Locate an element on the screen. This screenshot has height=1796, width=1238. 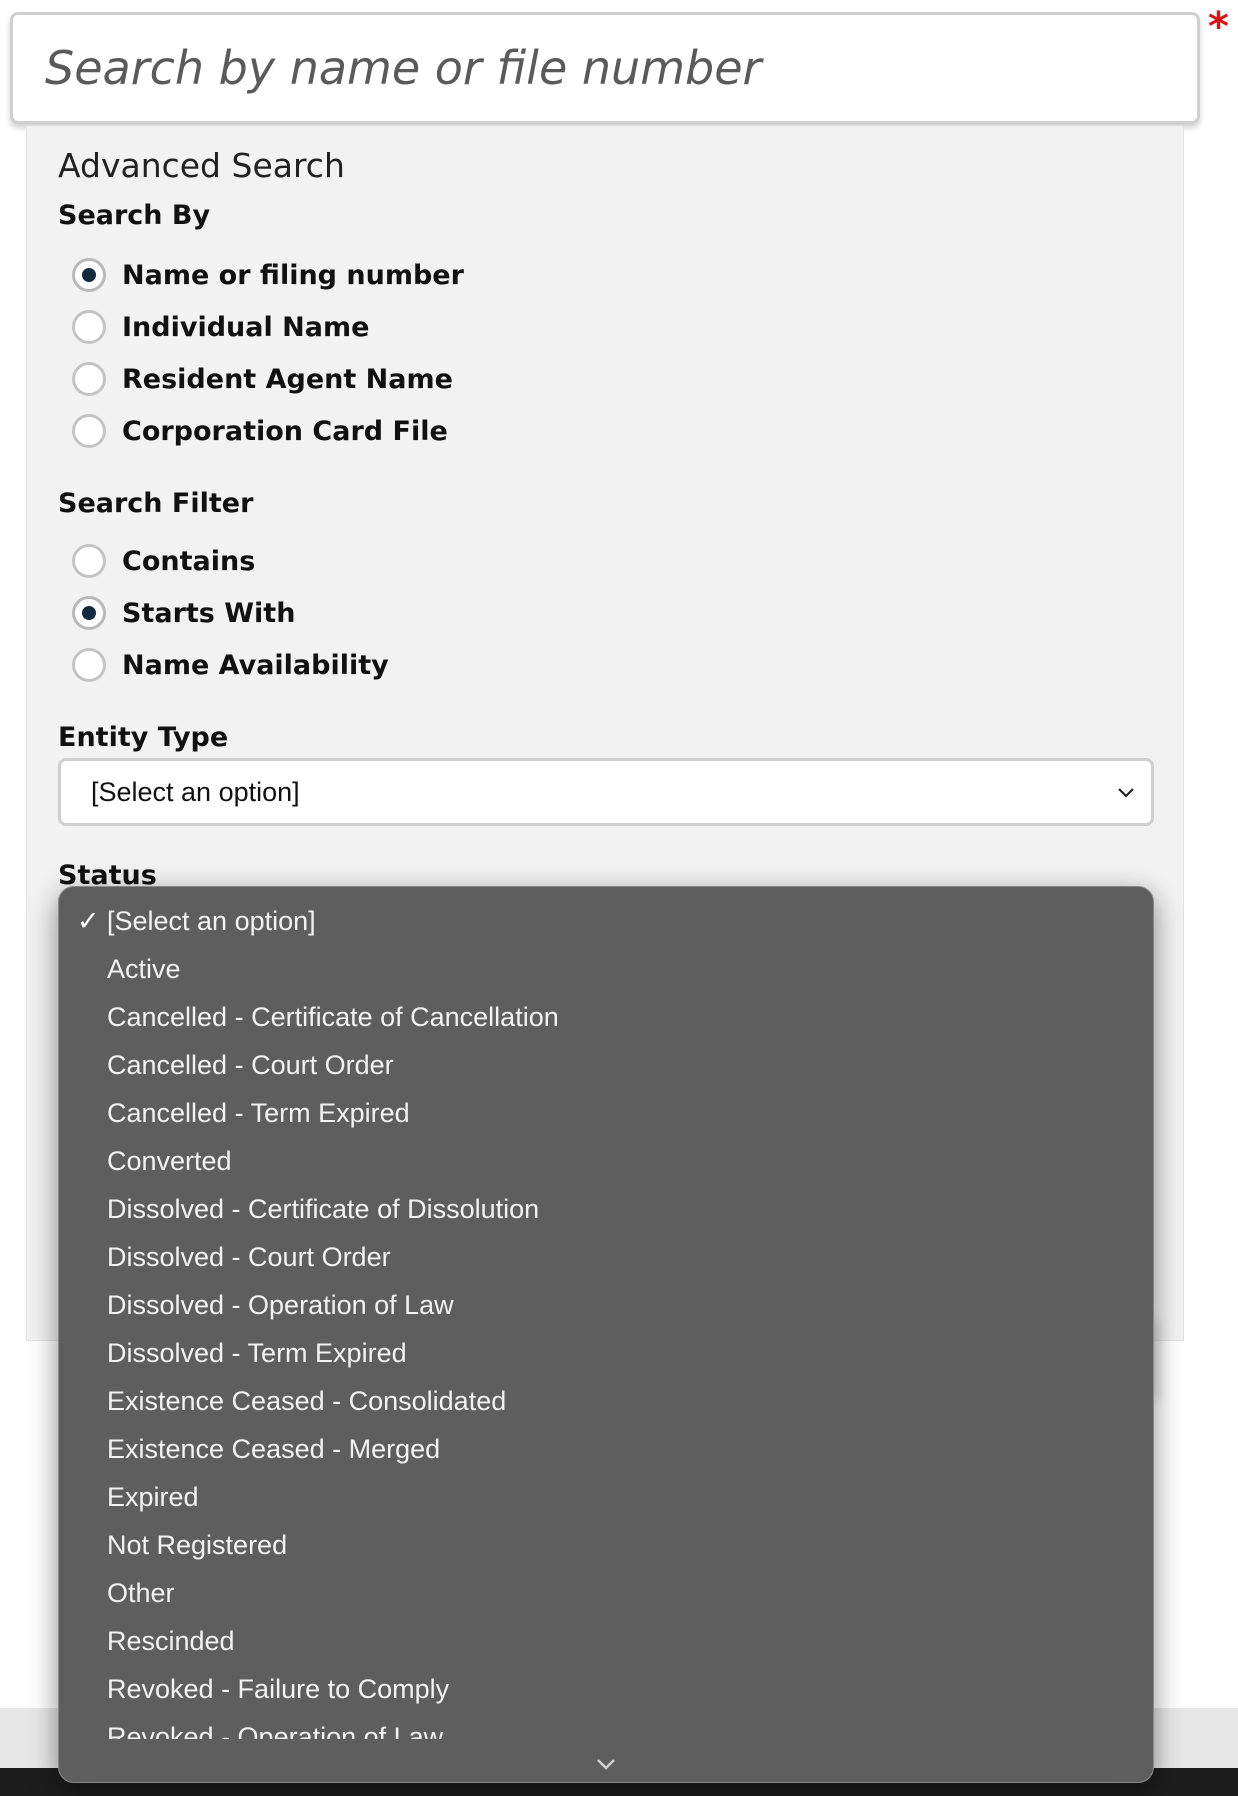
status-option: Active is located at coordinates (606, 969).